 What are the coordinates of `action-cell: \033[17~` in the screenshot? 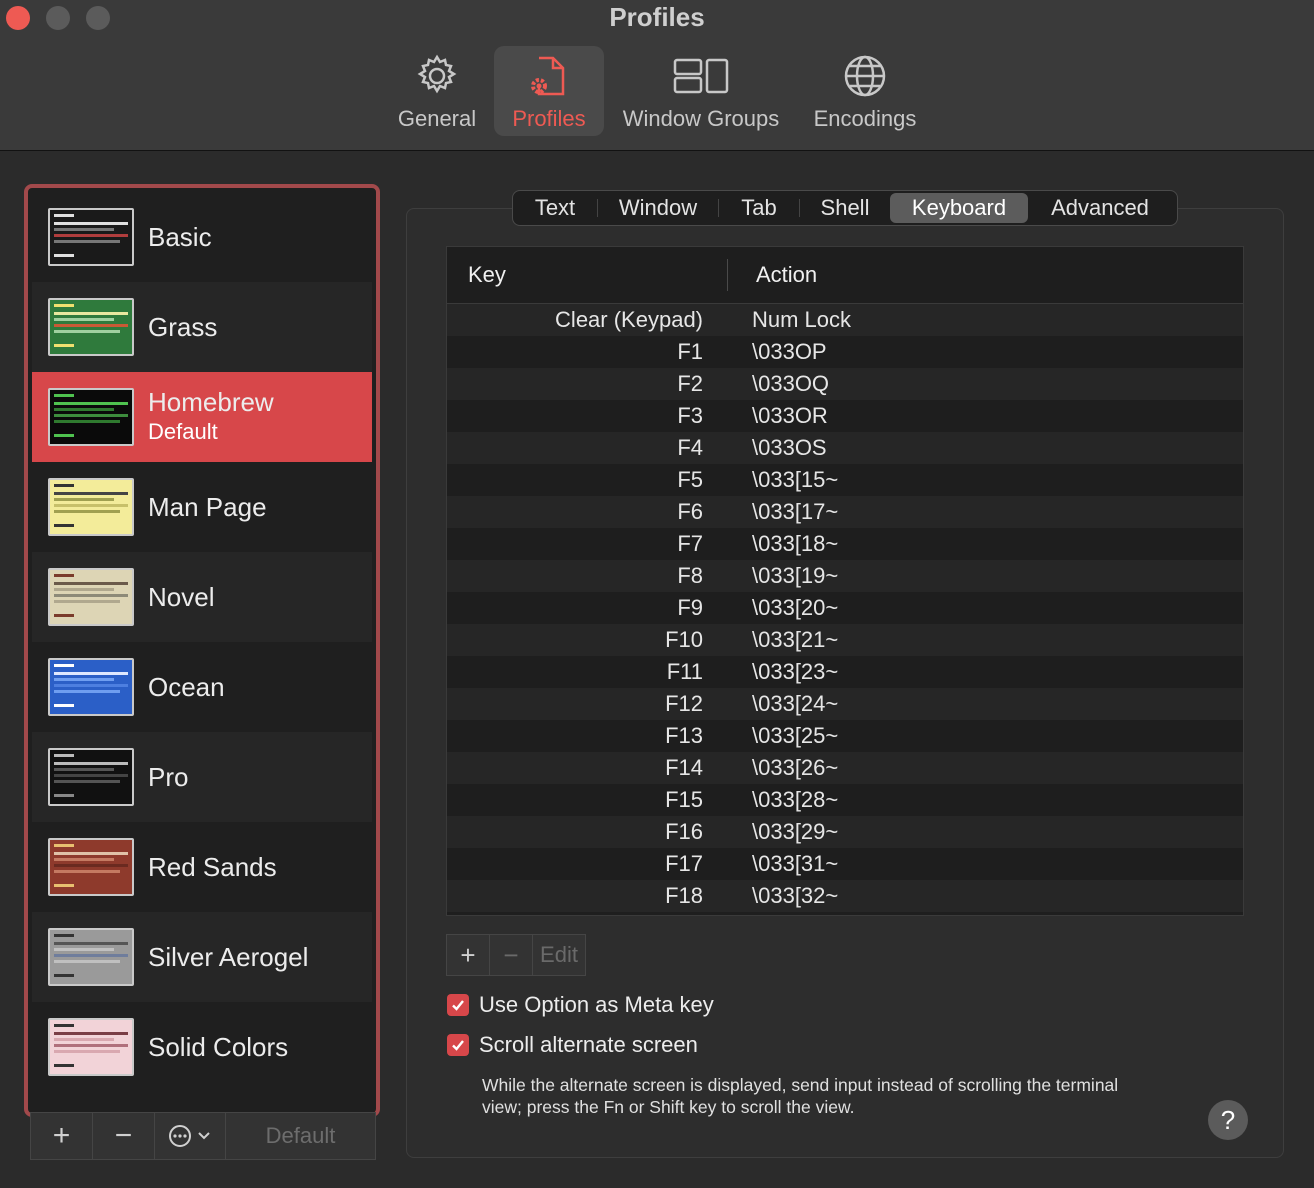 It's located at (795, 511).